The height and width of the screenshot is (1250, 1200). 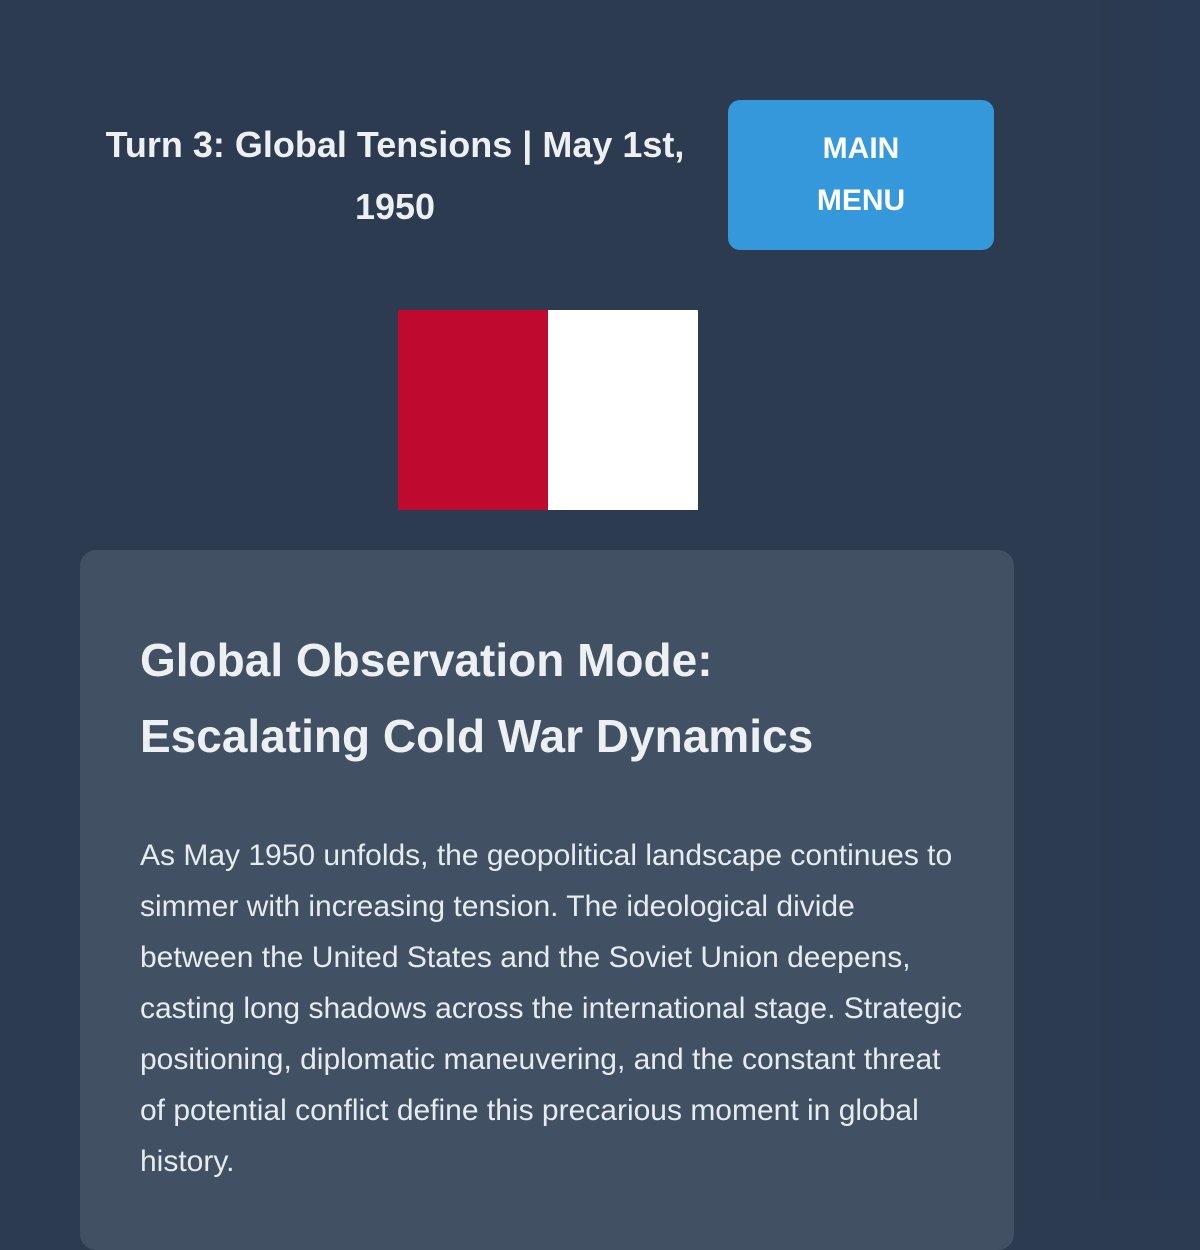 I want to click on turn-title: Turn 3: Global Tensions | May 1st, 1950, so click(x=395, y=175).